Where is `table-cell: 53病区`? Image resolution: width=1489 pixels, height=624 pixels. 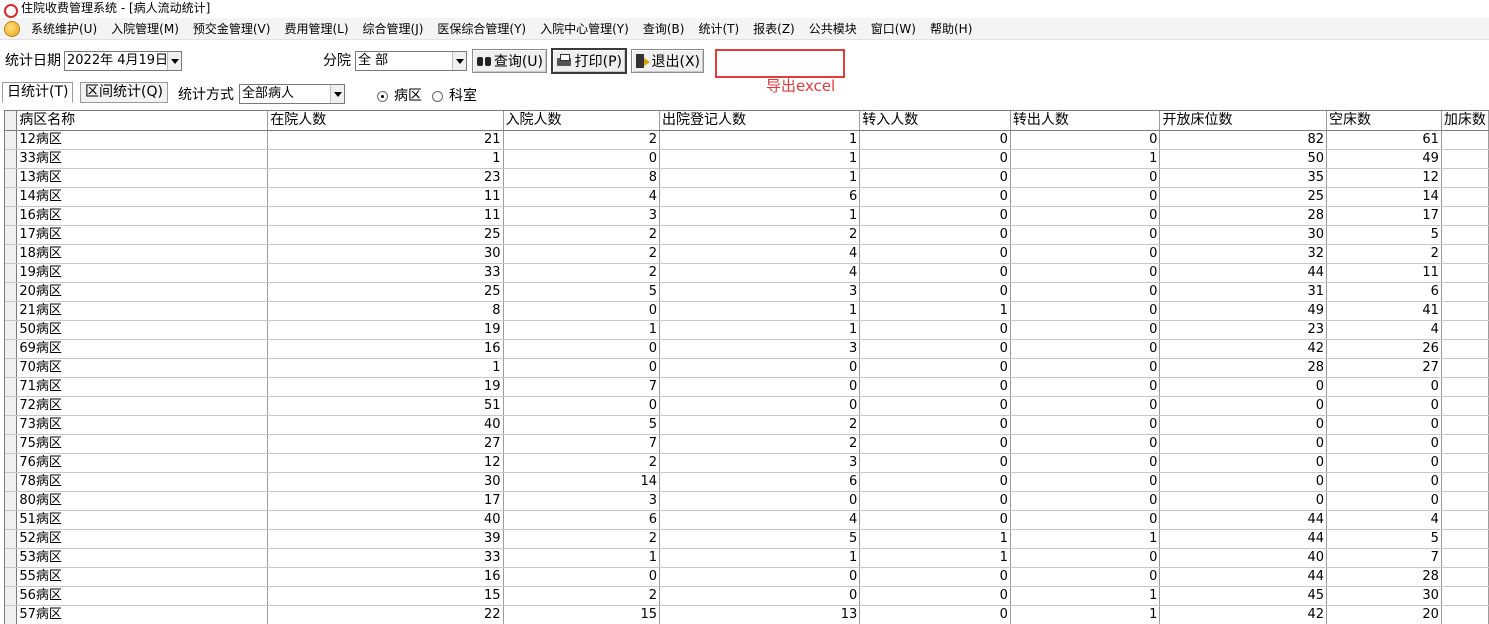 table-cell: 53病区 is located at coordinates (142, 558).